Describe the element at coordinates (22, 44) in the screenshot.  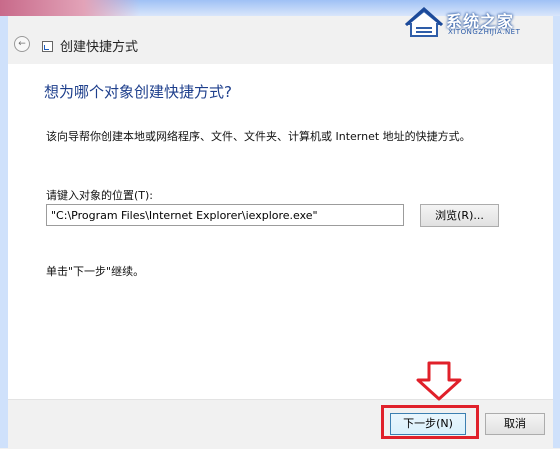
I see `back-arrow-icon: ←` at that location.